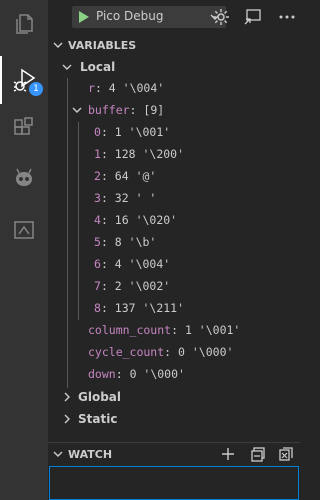 This screenshot has width=320, height=500. What do you see at coordinates (174, 454) in the screenshot?
I see `watch-section-header: WATCH` at bounding box center [174, 454].